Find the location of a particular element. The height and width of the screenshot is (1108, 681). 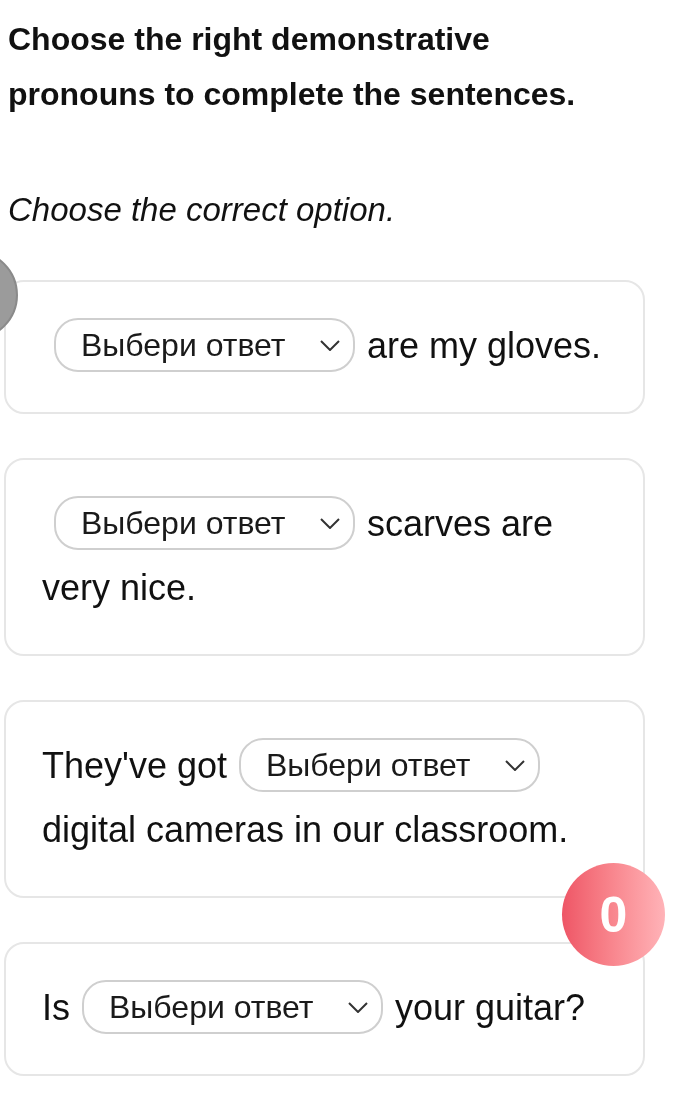

sentence-text: scarves are is located at coordinates (460, 523).